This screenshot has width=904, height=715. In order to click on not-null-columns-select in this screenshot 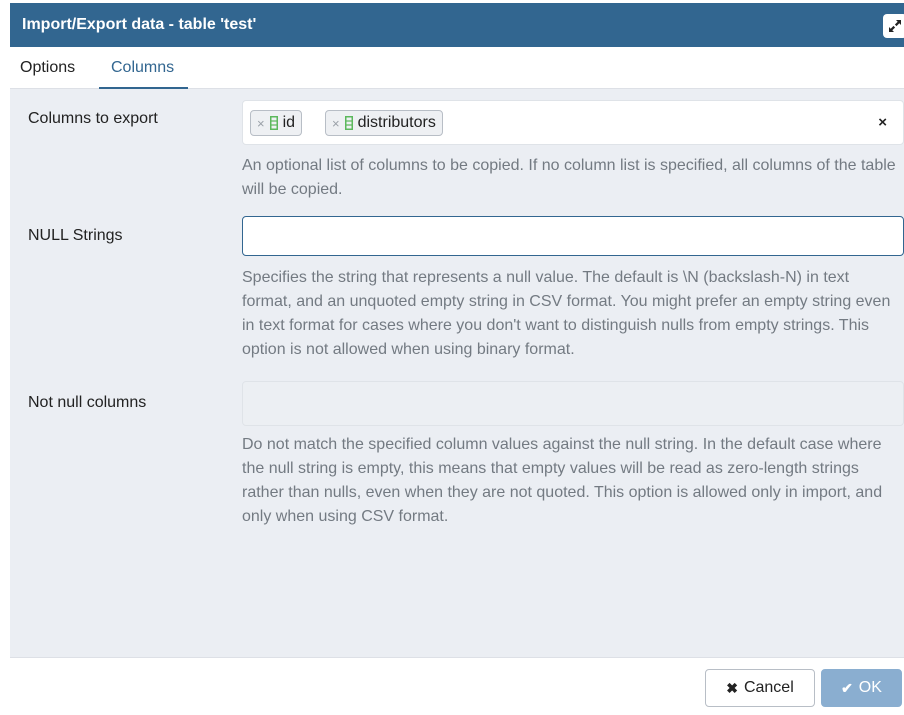, I will do `click(573, 403)`.